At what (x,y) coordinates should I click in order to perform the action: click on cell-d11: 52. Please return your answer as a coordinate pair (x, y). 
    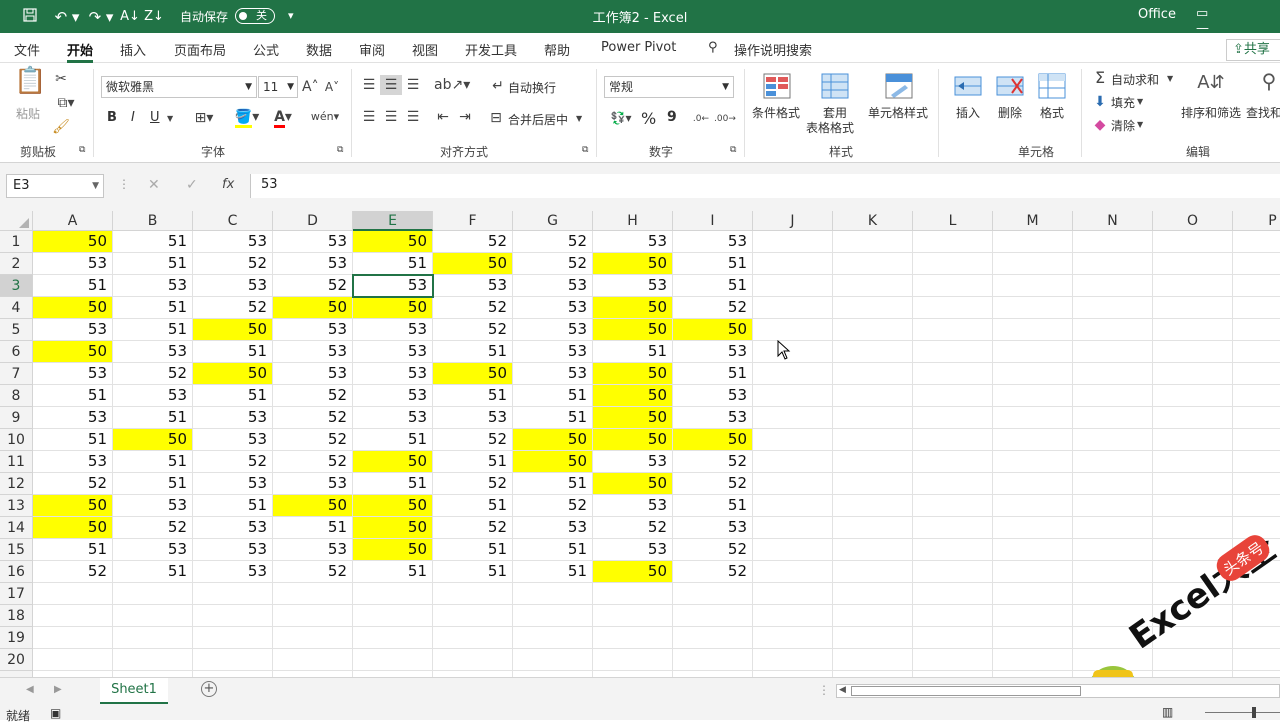
    Looking at the image, I should click on (313, 462).